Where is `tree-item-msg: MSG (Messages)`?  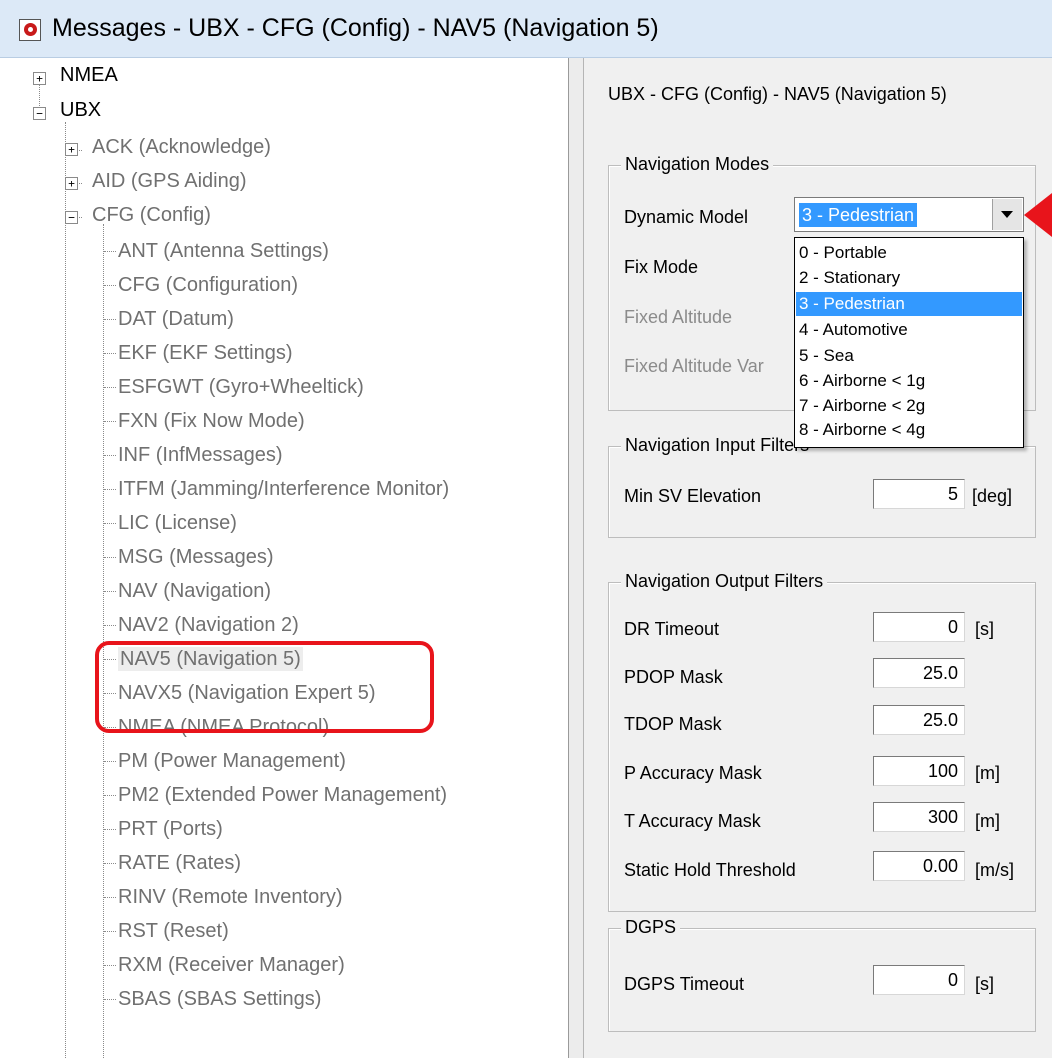
tree-item-msg: MSG (Messages) is located at coordinates (196, 557).